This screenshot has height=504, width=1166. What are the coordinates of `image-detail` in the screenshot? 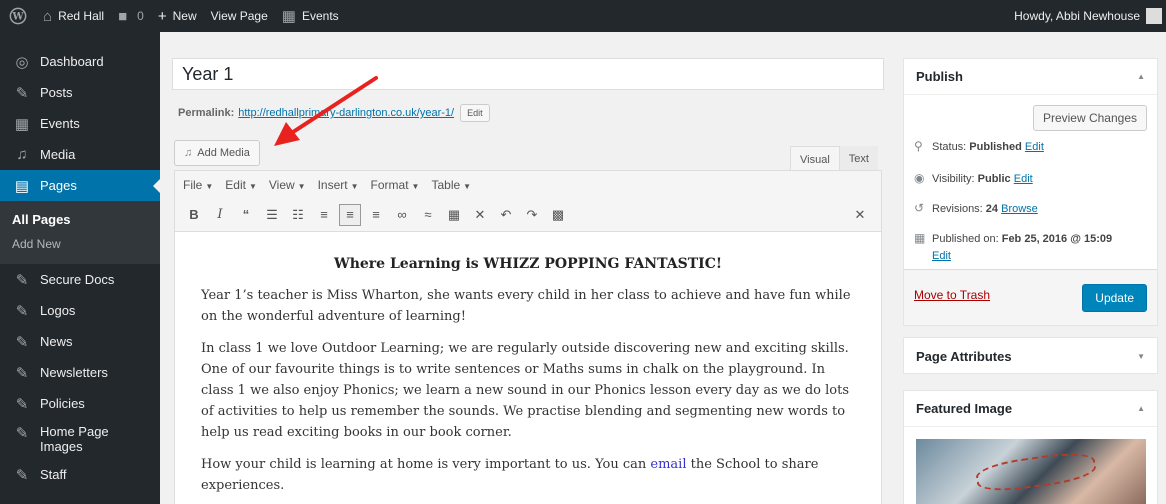 It's located at (1036, 472).